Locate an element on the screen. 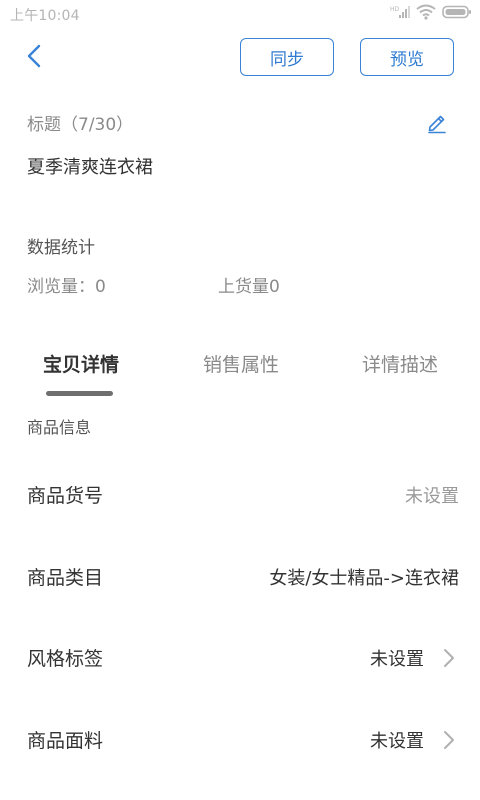 Image resolution: width=480 pixels, height=800 pixels. svg-text: HD is located at coordinates (395, 9).